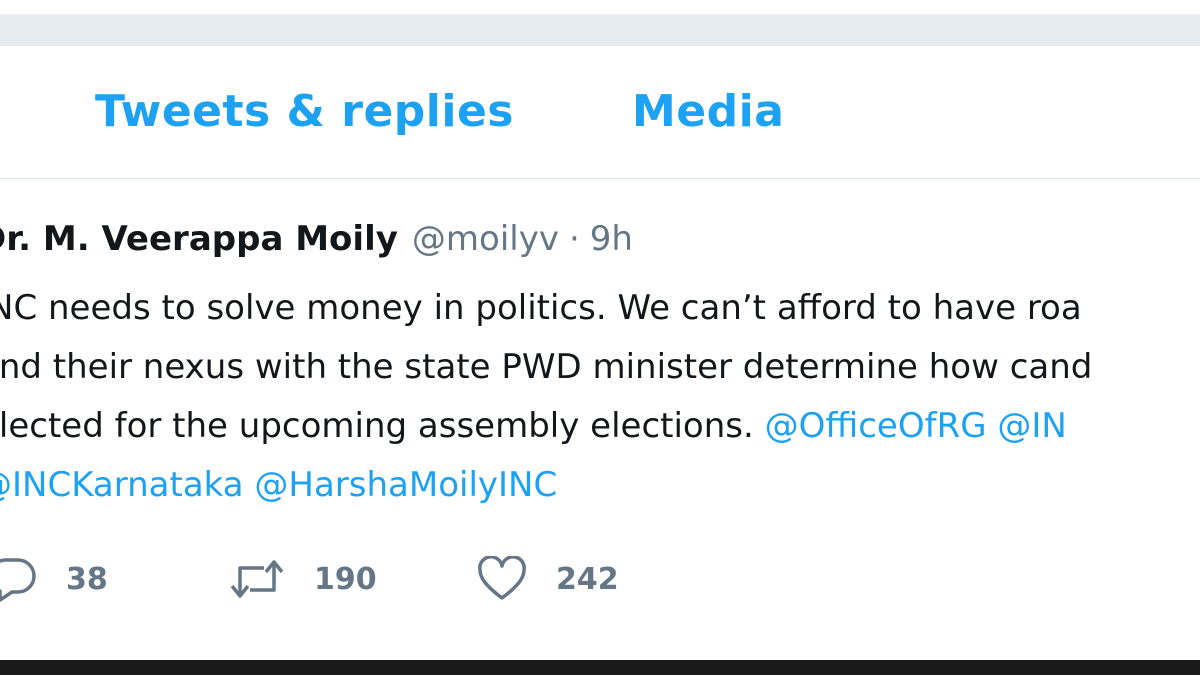 The height and width of the screenshot is (675, 1200). Describe the element at coordinates (600, 485) in the screenshot. I see `tweet-text-line: @INCKarnataka @HarshaMoilyINC` at that location.